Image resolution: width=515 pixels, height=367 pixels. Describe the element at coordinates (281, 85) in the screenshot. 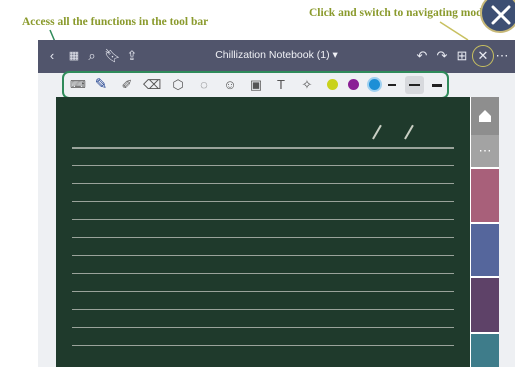

I see `text-icon: T` at that location.